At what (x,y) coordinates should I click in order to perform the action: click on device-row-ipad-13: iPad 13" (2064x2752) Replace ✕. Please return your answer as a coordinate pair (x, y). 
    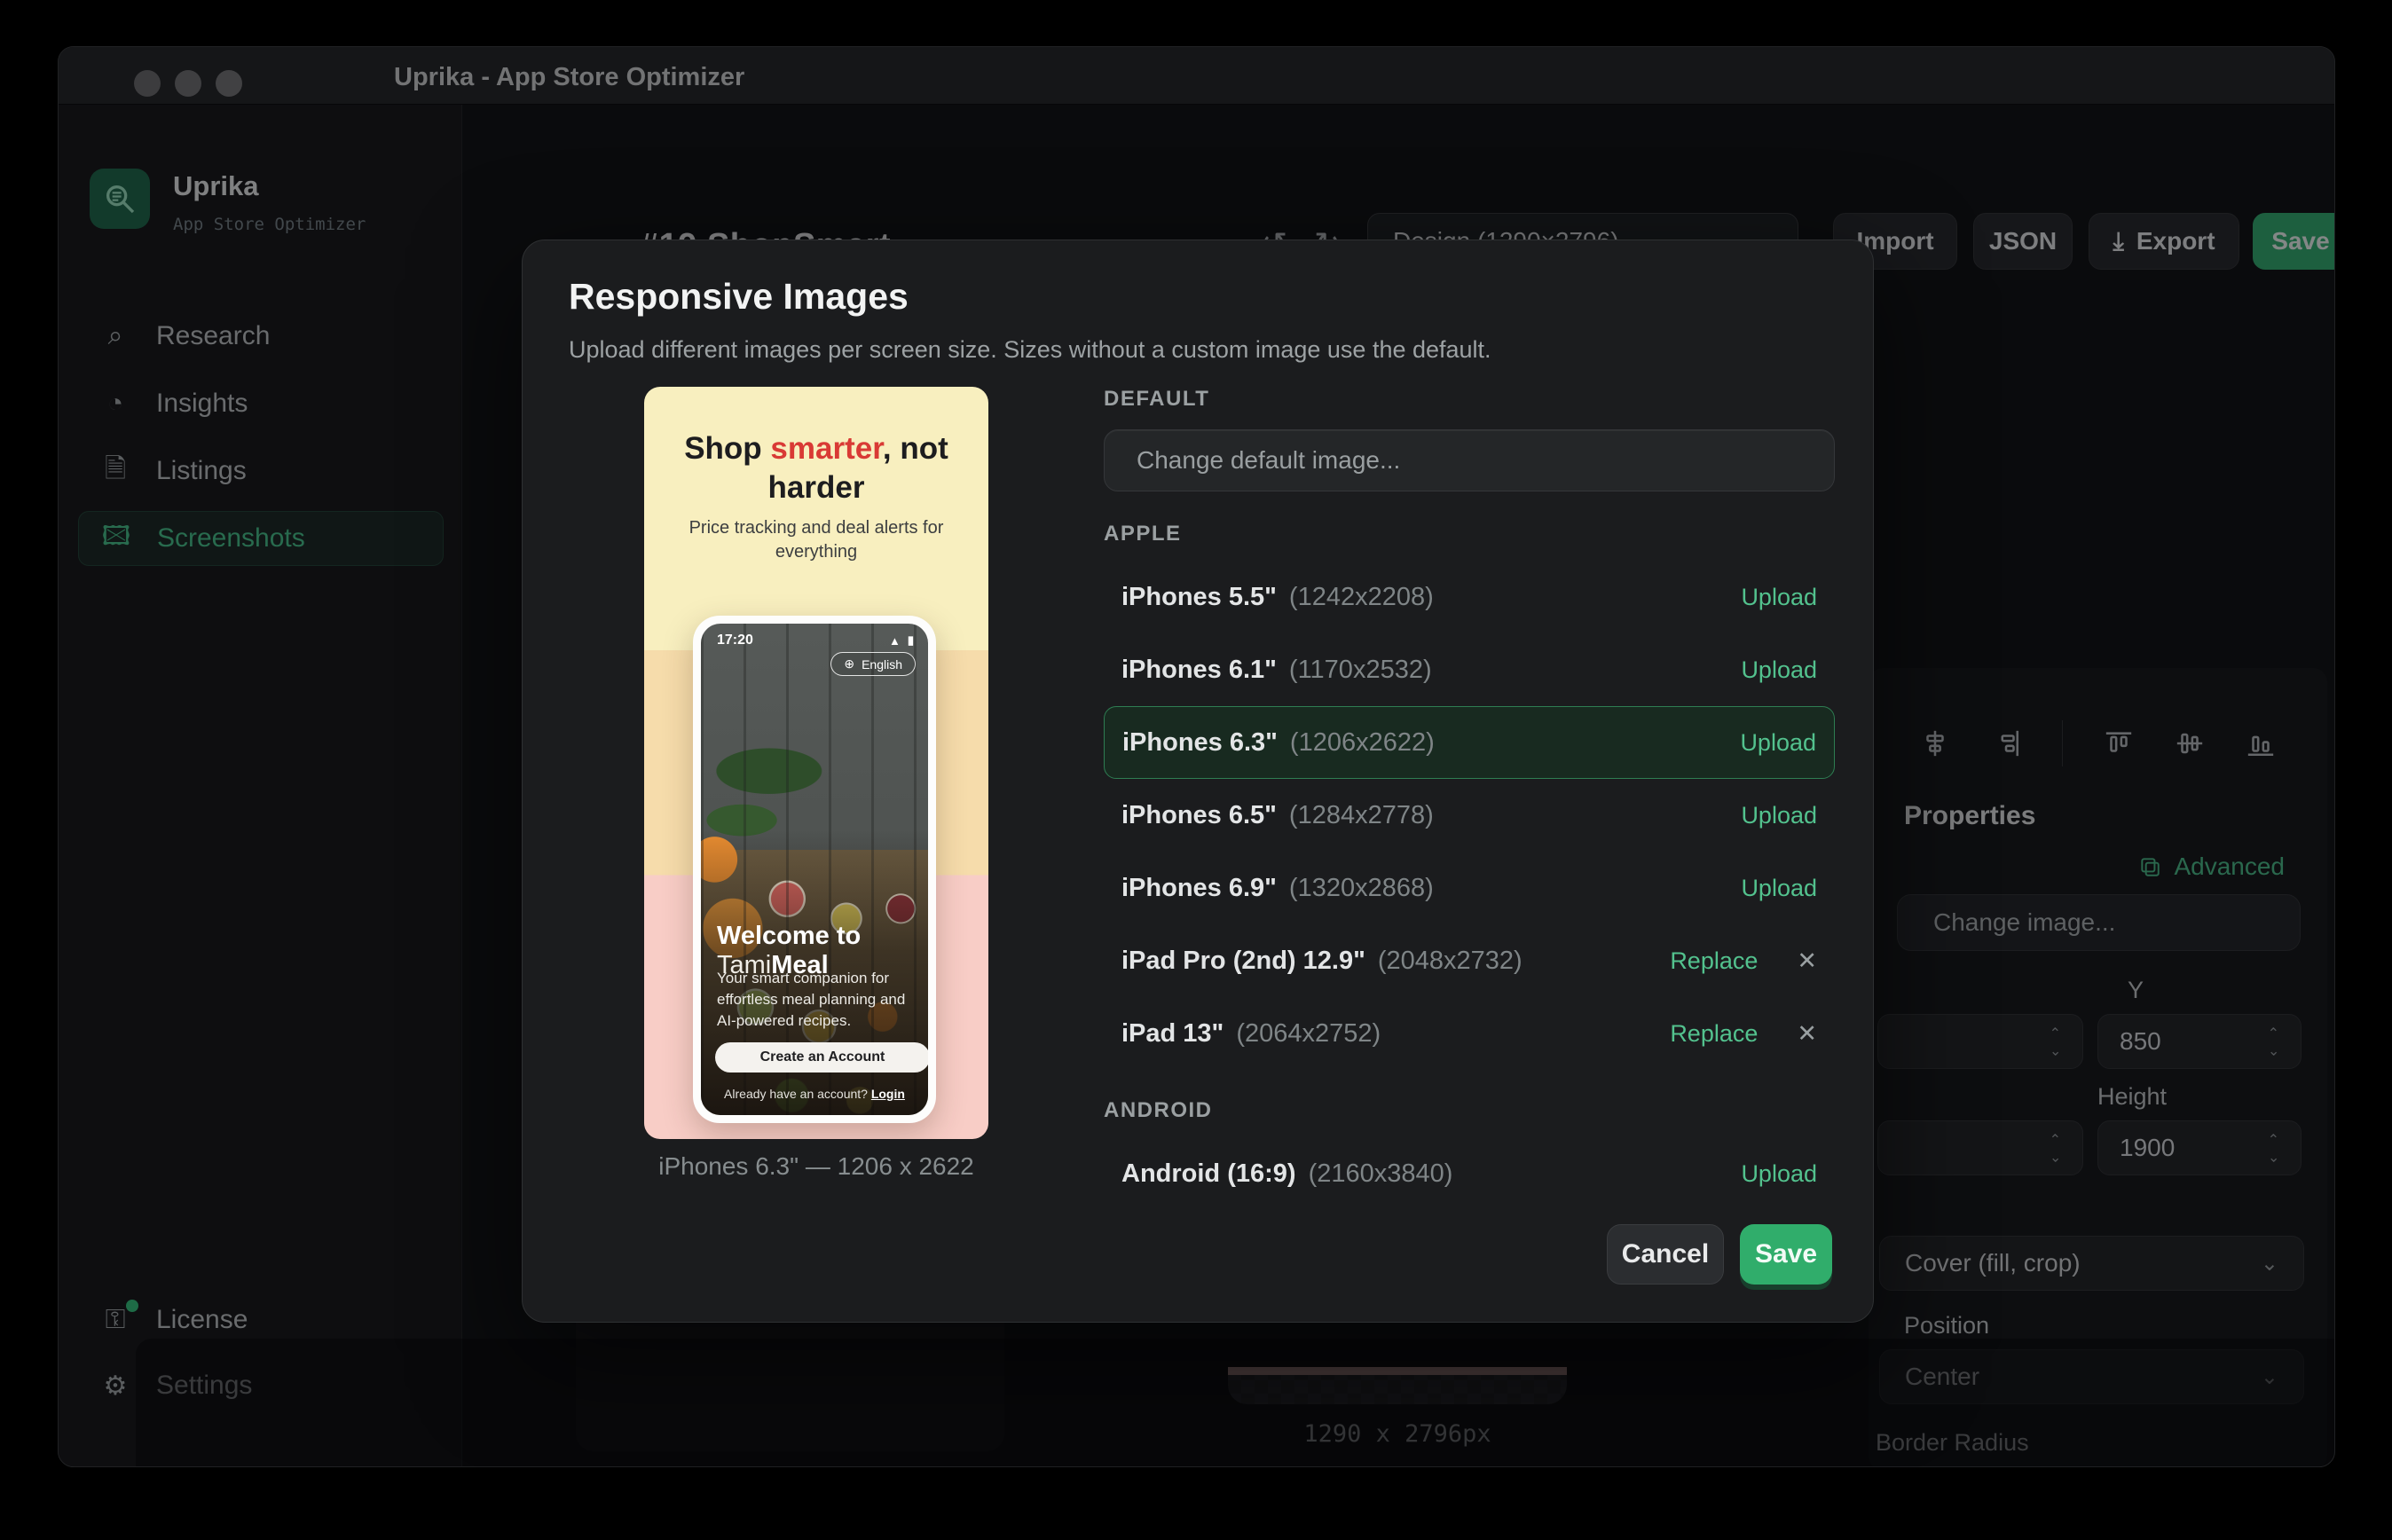
    Looking at the image, I should click on (1469, 1033).